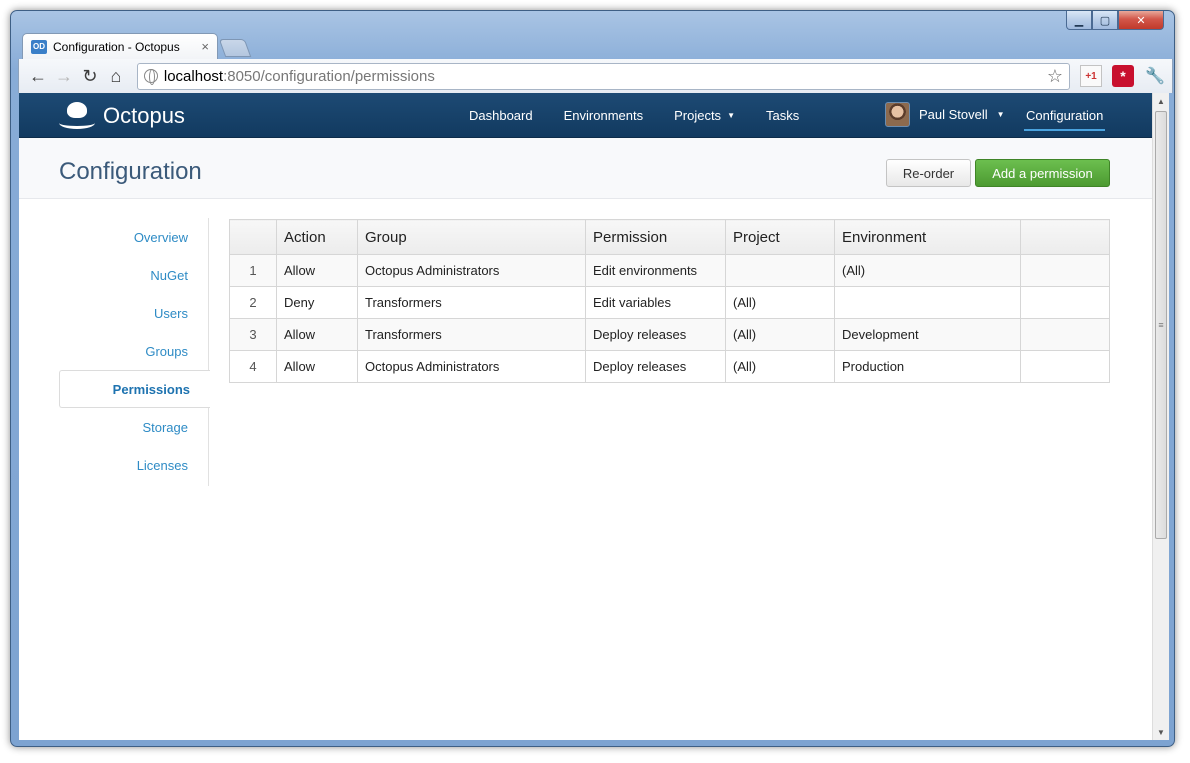  Describe the element at coordinates (928, 173) in the screenshot. I see `reorder-button: Re-order` at that location.